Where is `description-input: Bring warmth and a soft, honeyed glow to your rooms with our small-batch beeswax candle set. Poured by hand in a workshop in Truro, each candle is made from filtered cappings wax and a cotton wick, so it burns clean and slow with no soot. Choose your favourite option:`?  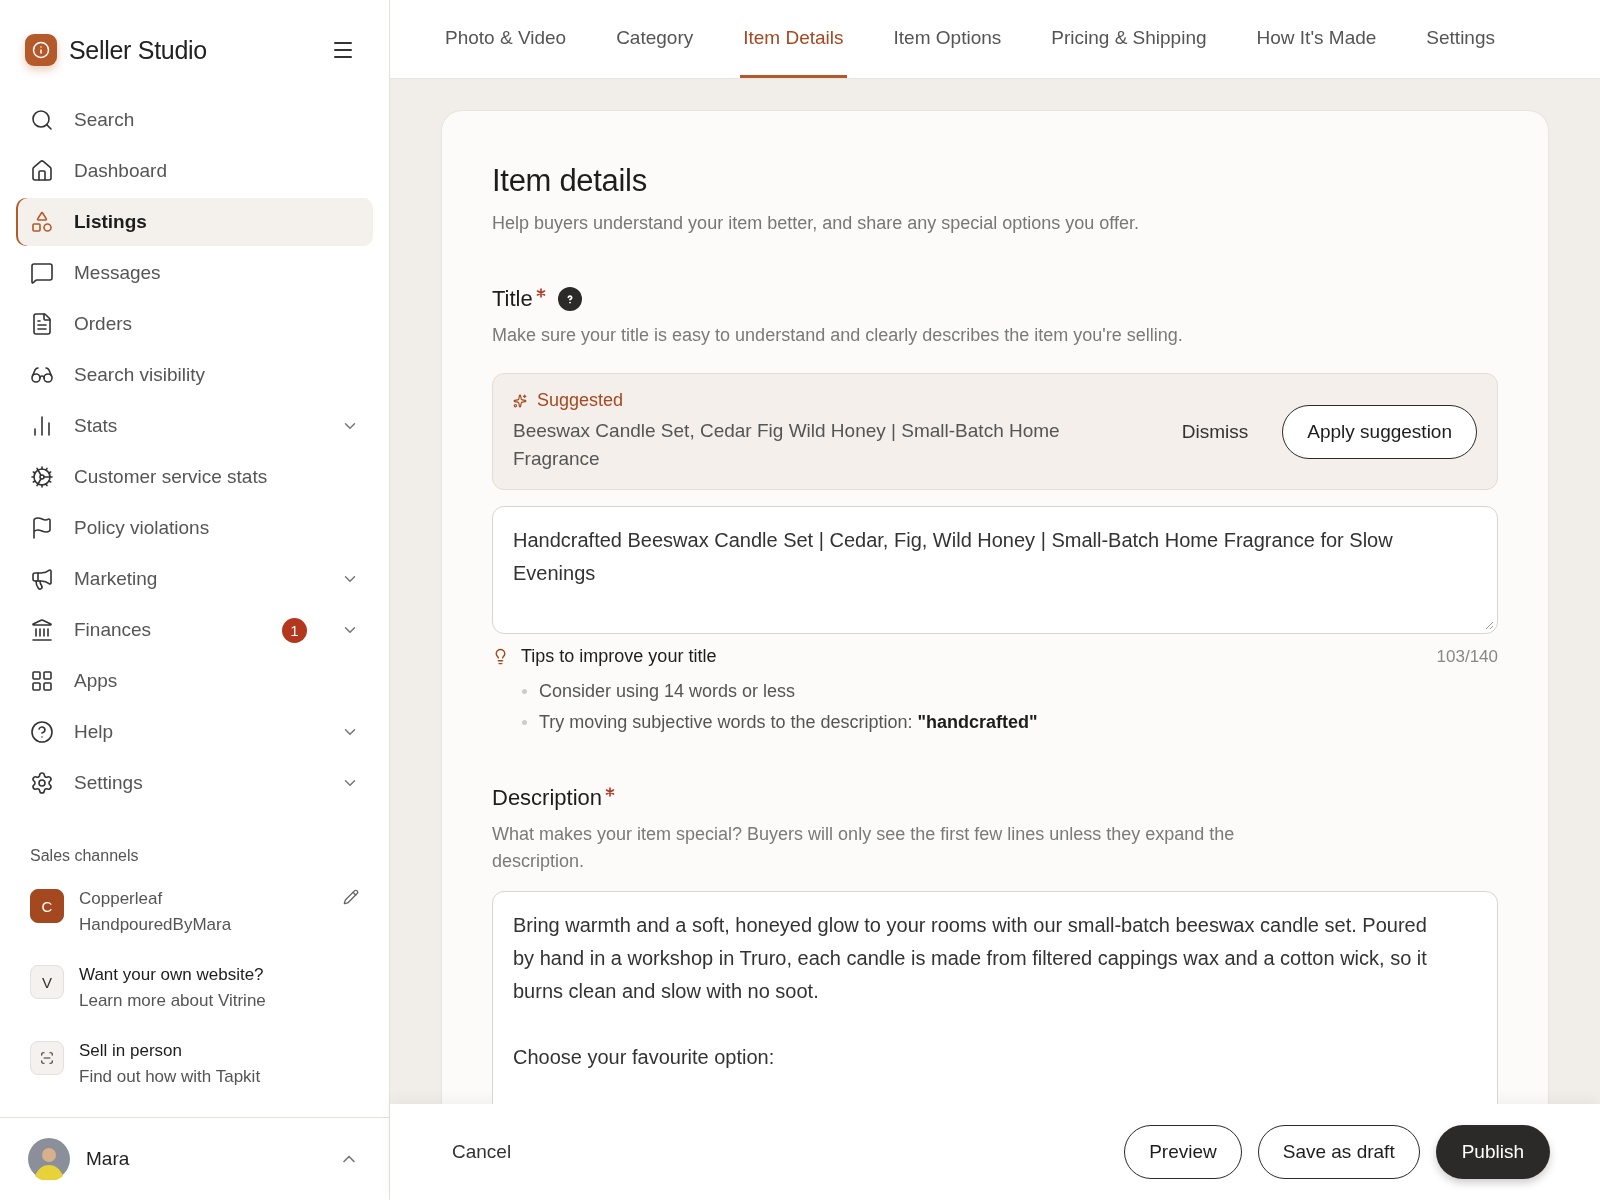 description-input: Bring warmth and a soft, honeyed glow to your rooms with our small-batch beeswax candle set. Poured by hand in a workshop in Truro, each candle is made from filtered cappings wax and a cotton wick, so it burns clean and slow with no soot. Choose your favourite option: is located at coordinates (995, 997).